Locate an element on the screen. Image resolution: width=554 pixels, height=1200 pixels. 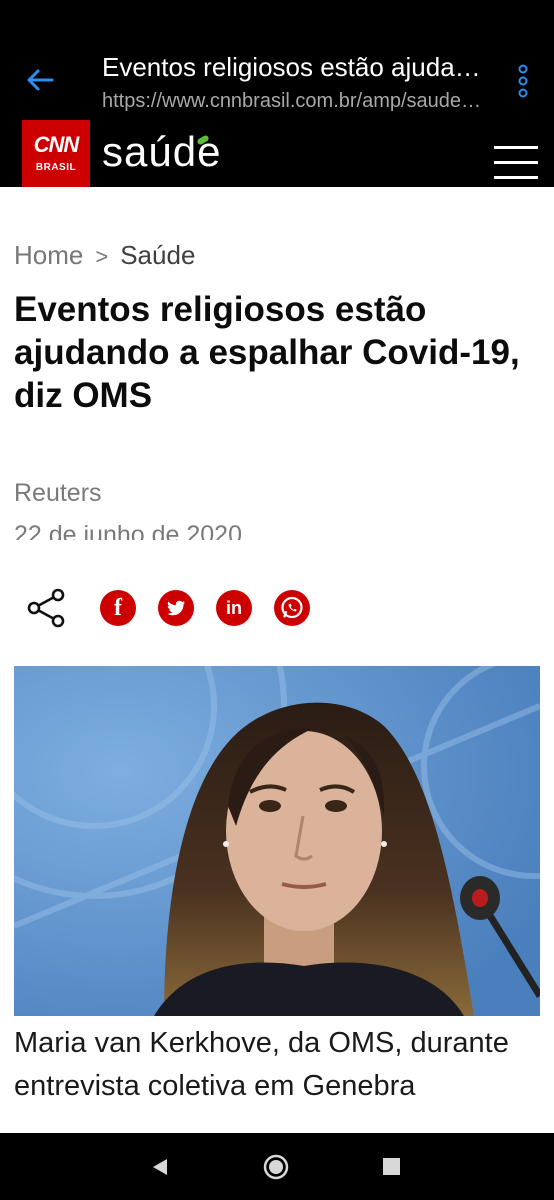
hamburger-menu-icon is located at coordinates (516, 163).